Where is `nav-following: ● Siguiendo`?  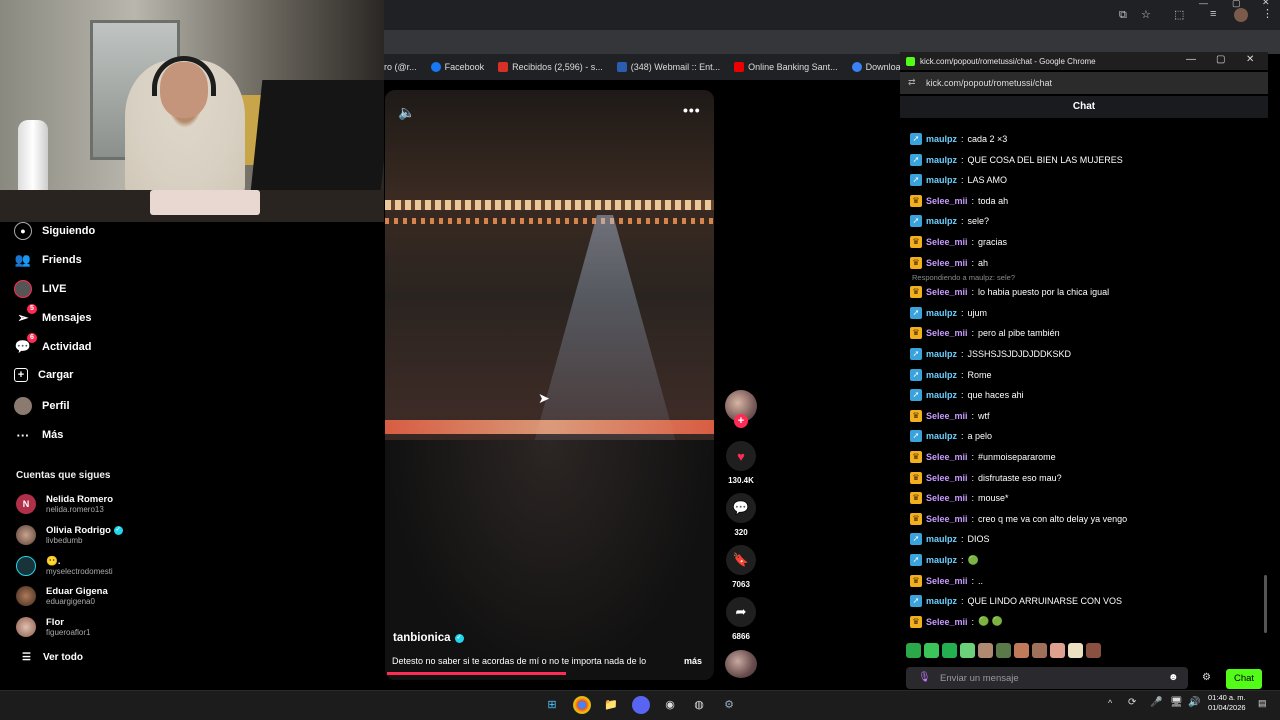 nav-following: ● Siguiendo is located at coordinates (54, 231).